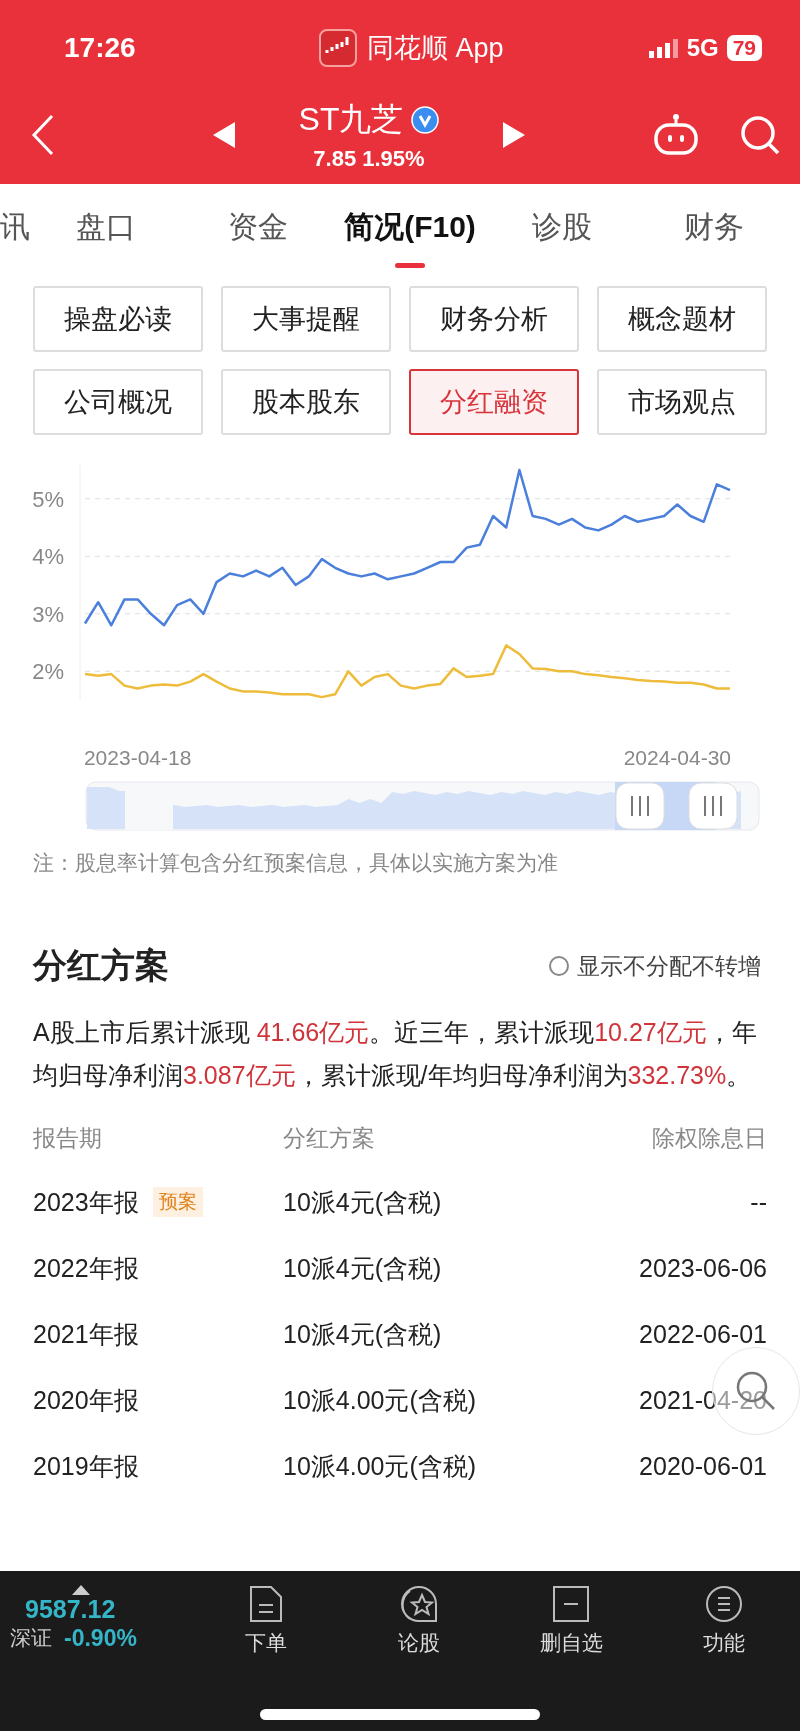 This screenshot has width=800, height=1731. Describe the element at coordinates (177, 1202) in the screenshot. I see `status-tag: 预案` at that location.